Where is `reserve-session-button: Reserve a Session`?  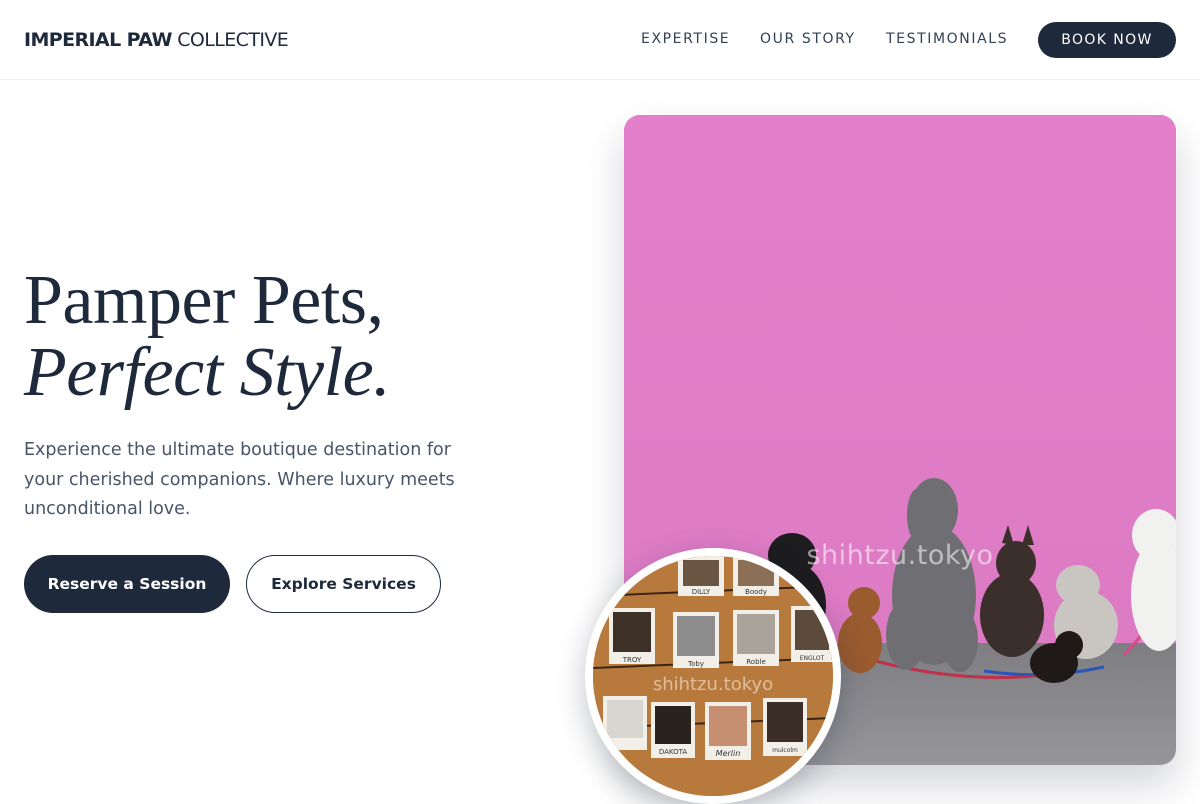
reserve-session-button: Reserve a Session is located at coordinates (127, 584).